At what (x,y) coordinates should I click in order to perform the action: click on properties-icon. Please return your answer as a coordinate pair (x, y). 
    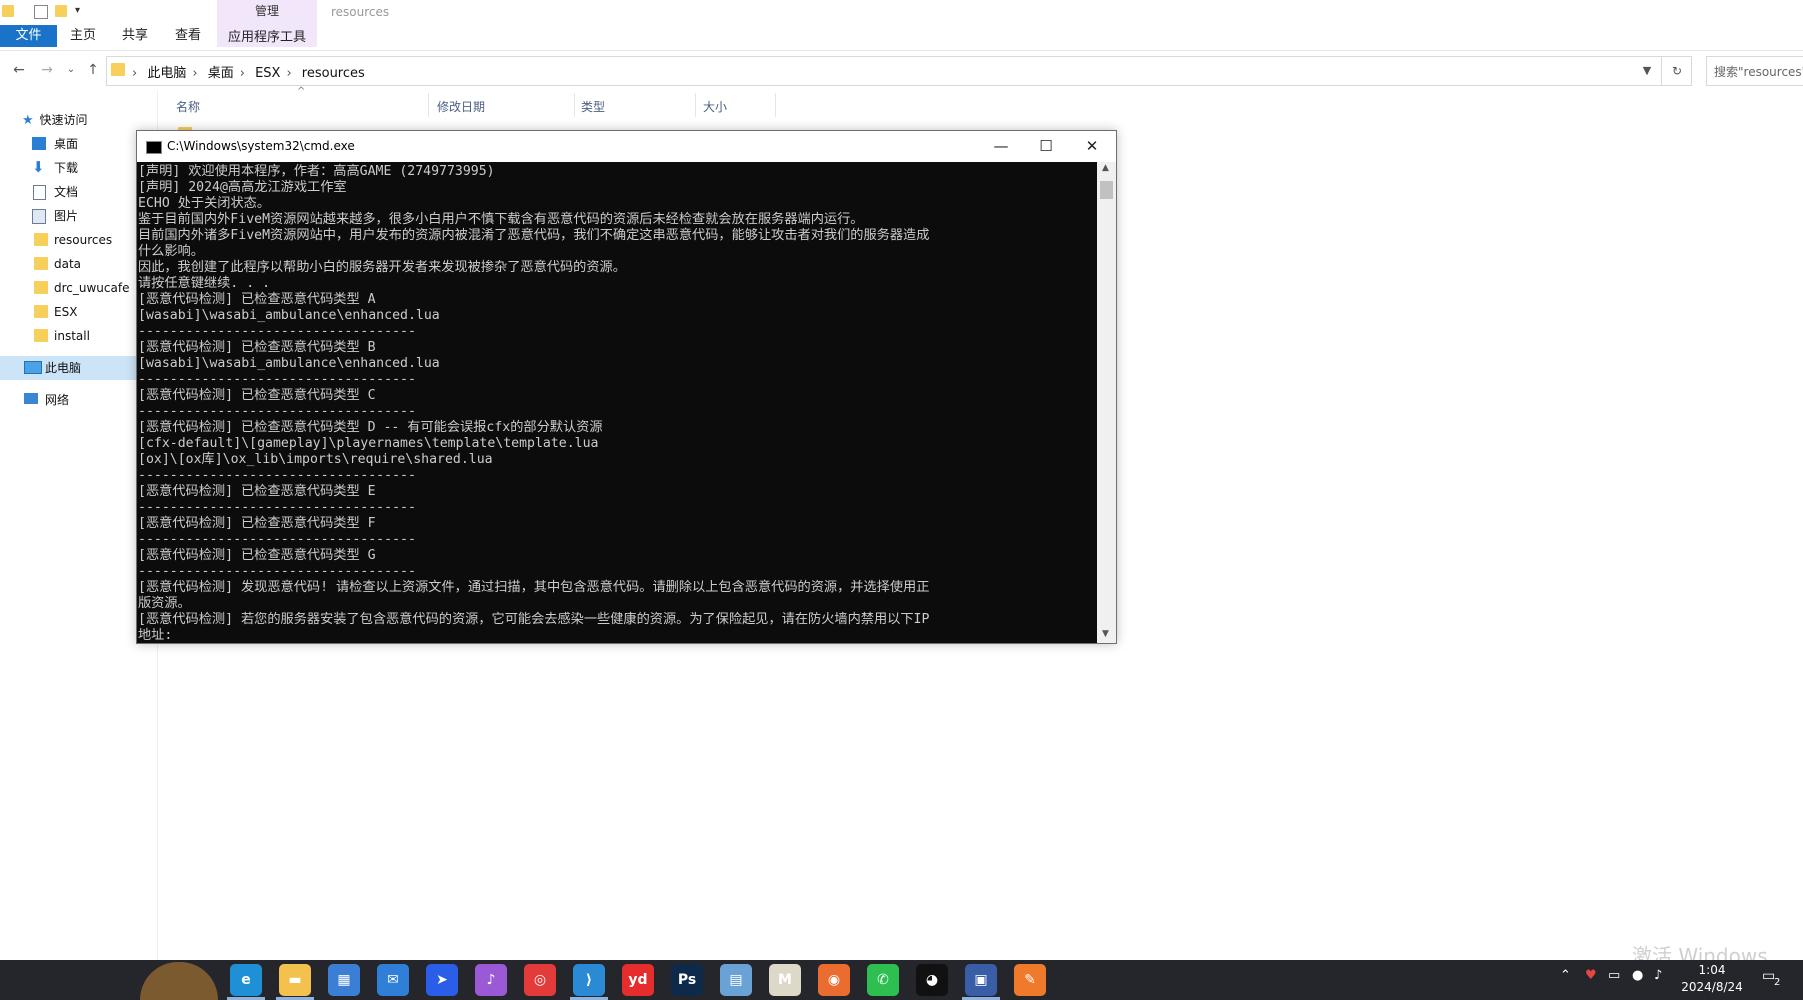
    Looking at the image, I should click on (41, 12).